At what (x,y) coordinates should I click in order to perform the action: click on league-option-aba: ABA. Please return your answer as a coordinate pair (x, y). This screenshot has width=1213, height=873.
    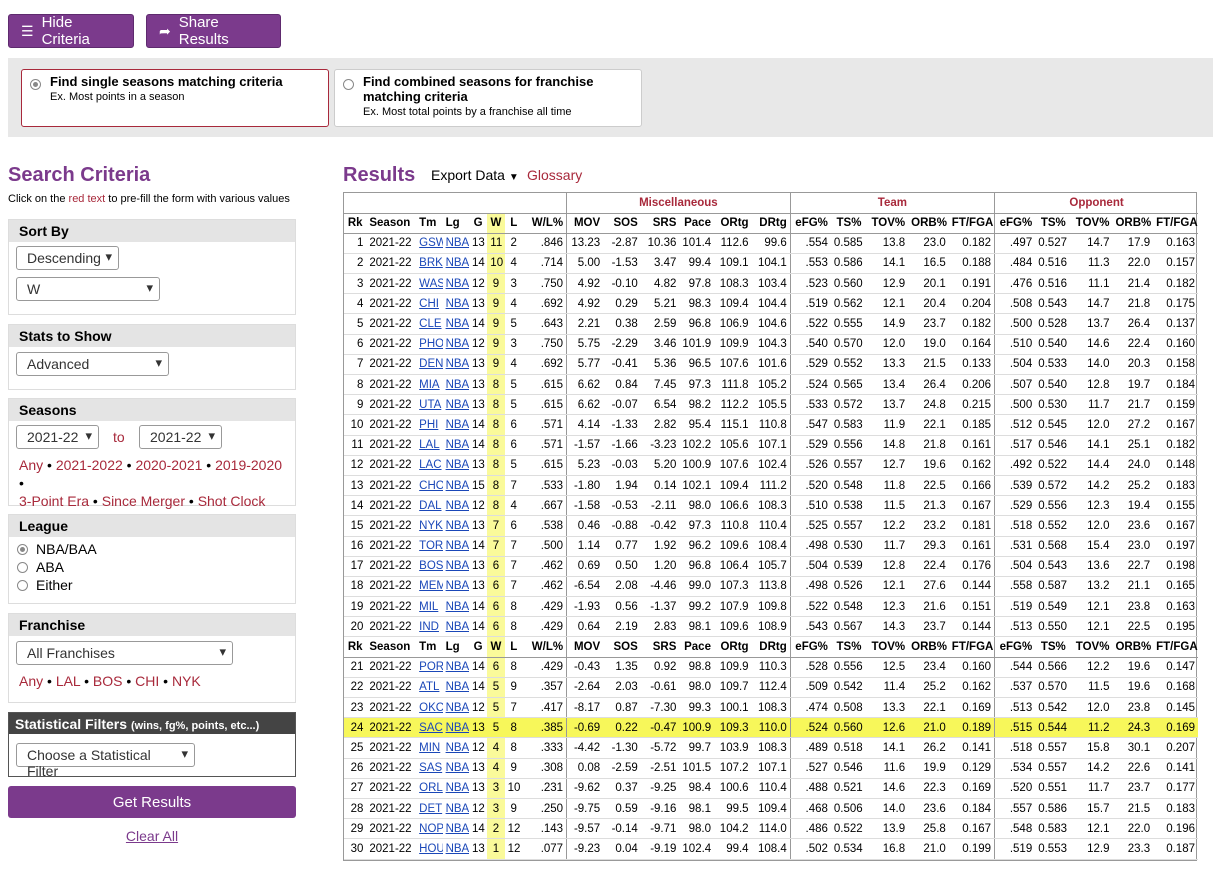
    Looking at the image, I should click on (57, 567).